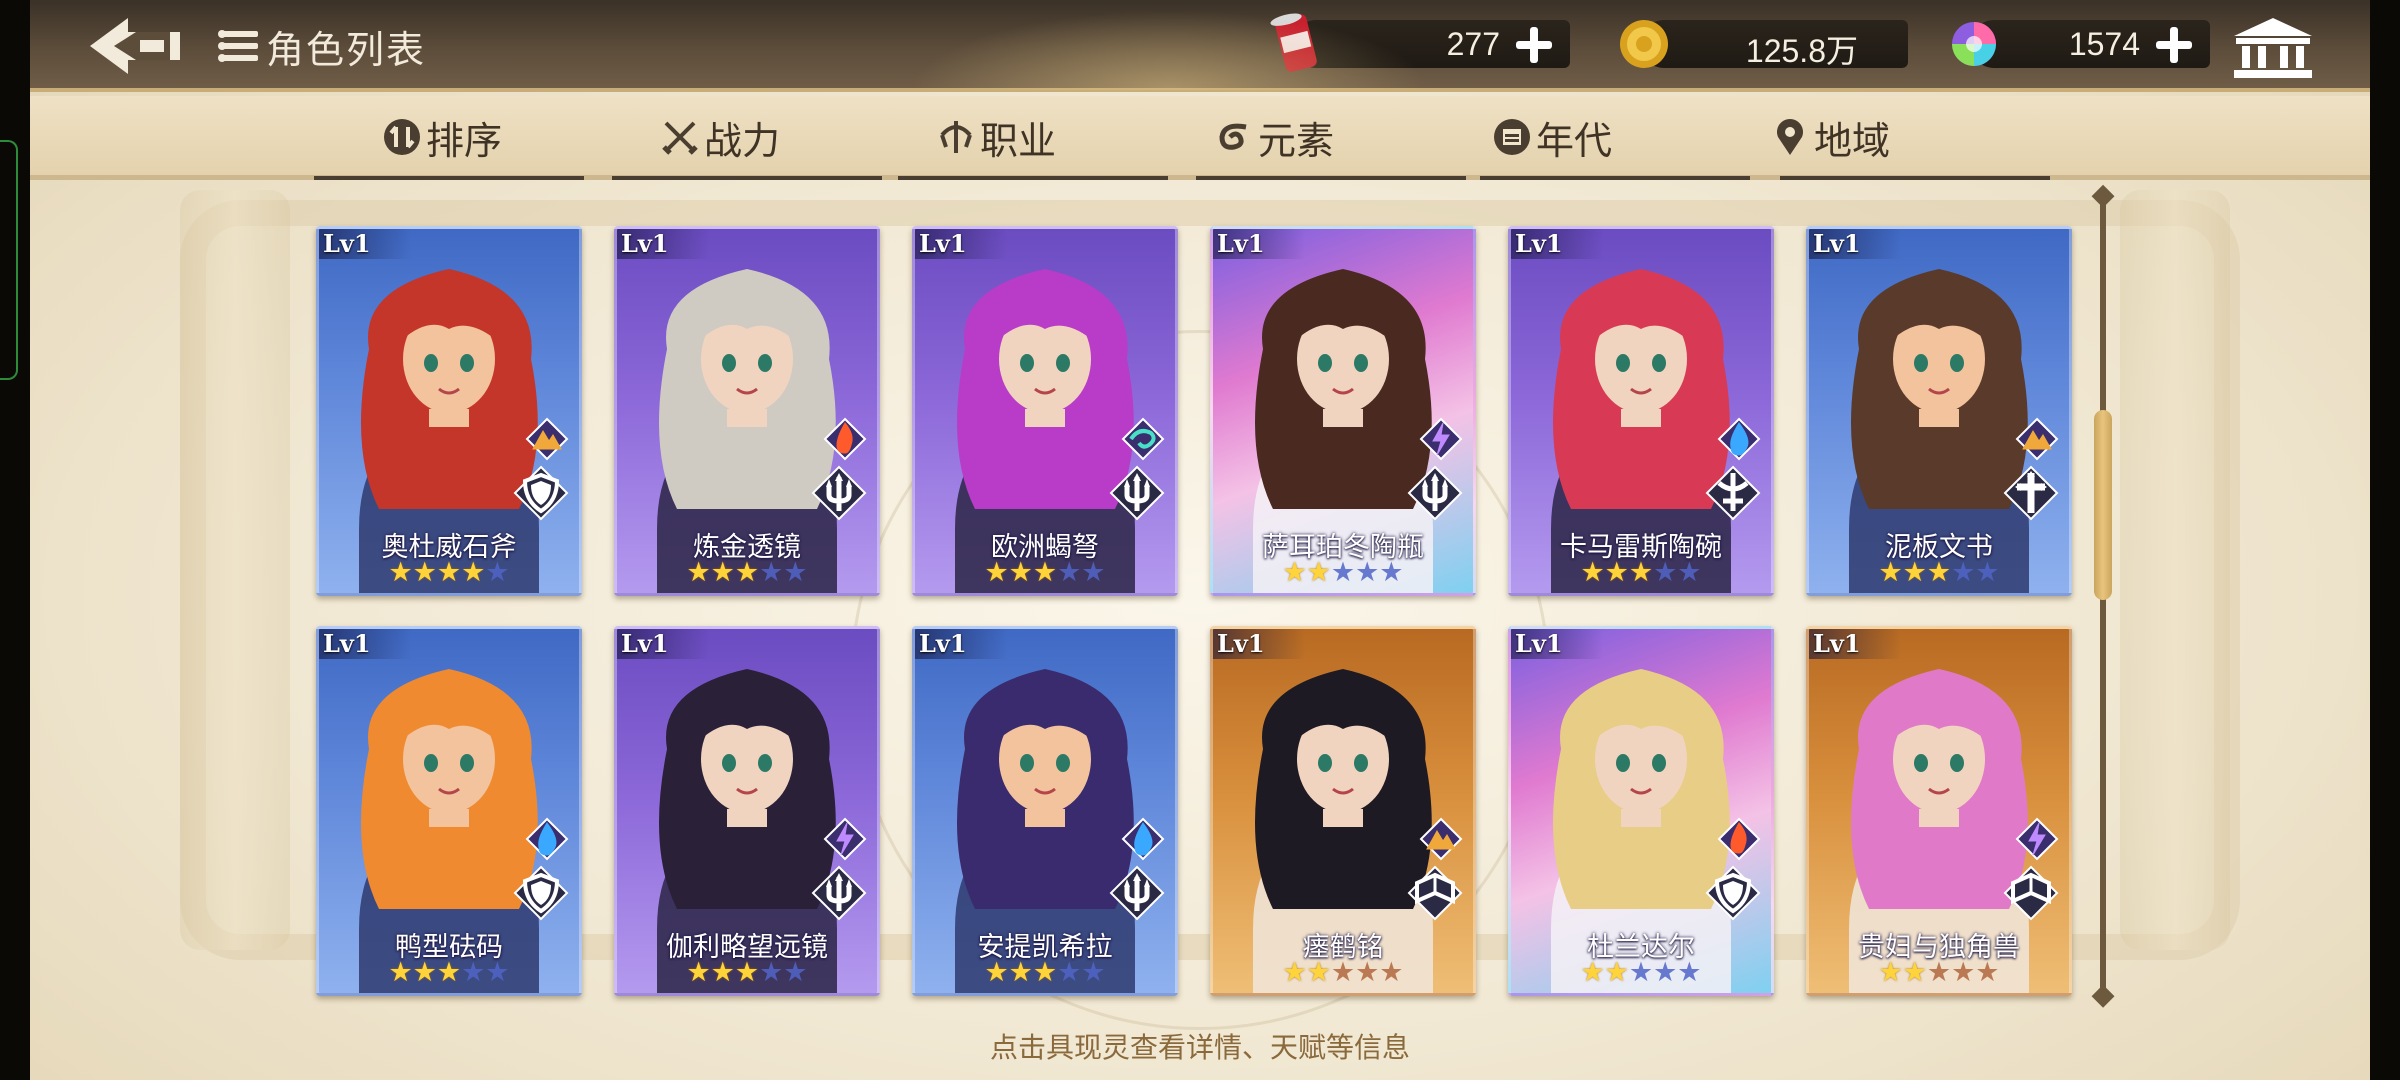  Describe the element at coordinates (2031, 493) in the screenshot. I see `class-cross-icon` at that location.